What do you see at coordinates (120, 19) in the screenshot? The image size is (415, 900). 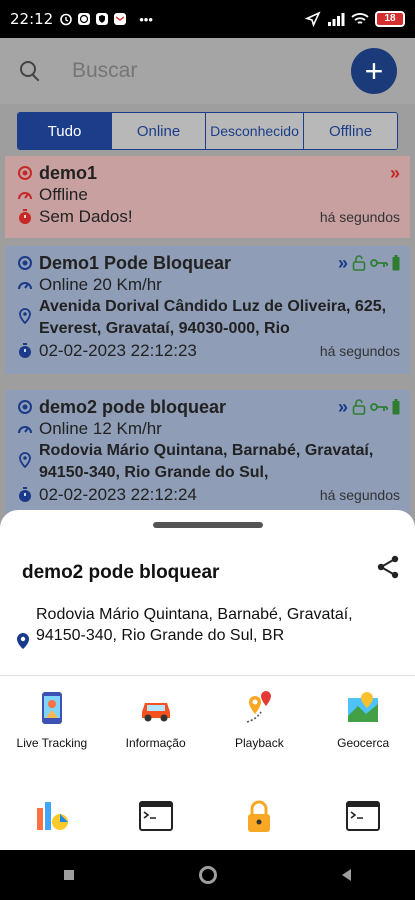 I see `mail-icon` at bounding box center [120, 19].